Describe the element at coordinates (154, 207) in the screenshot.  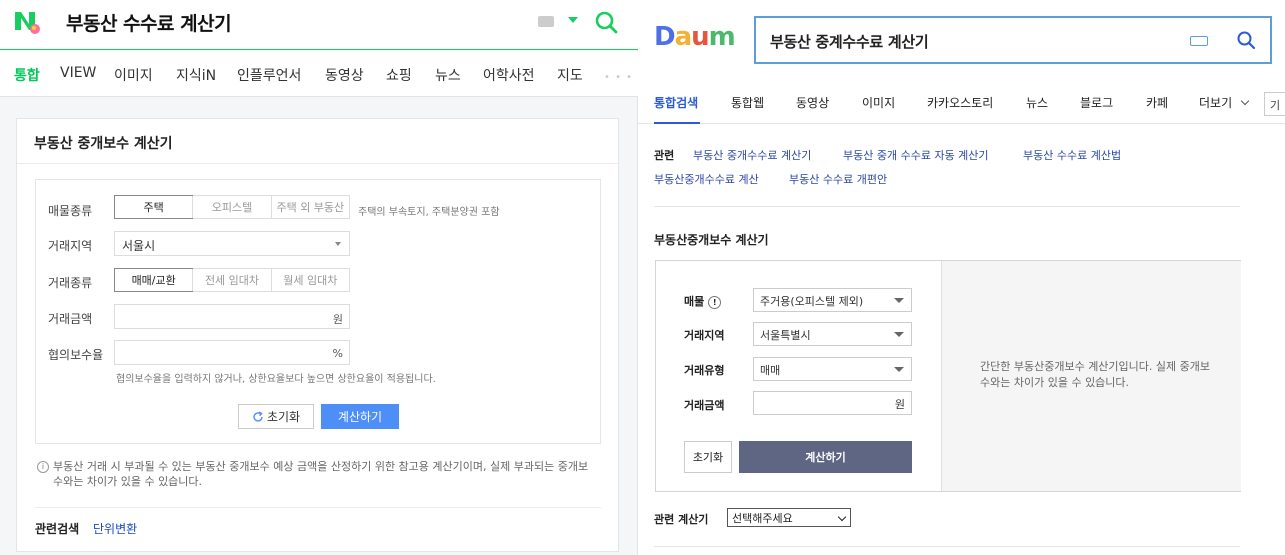
I see `option-house: 주택` at that location.